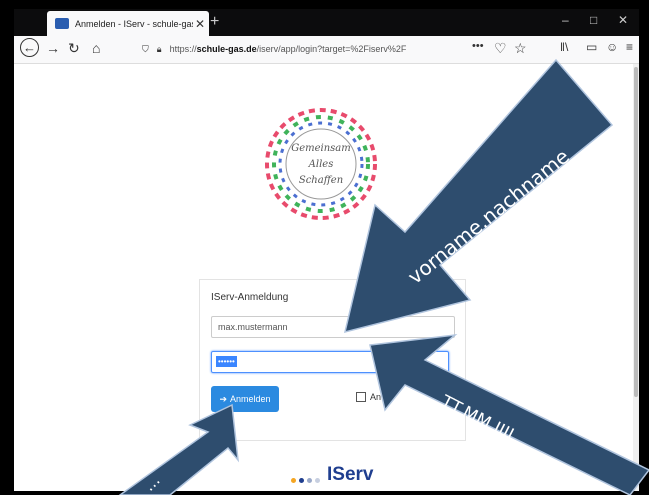  I want to click on brand-dots-icon, so click(307, 480).